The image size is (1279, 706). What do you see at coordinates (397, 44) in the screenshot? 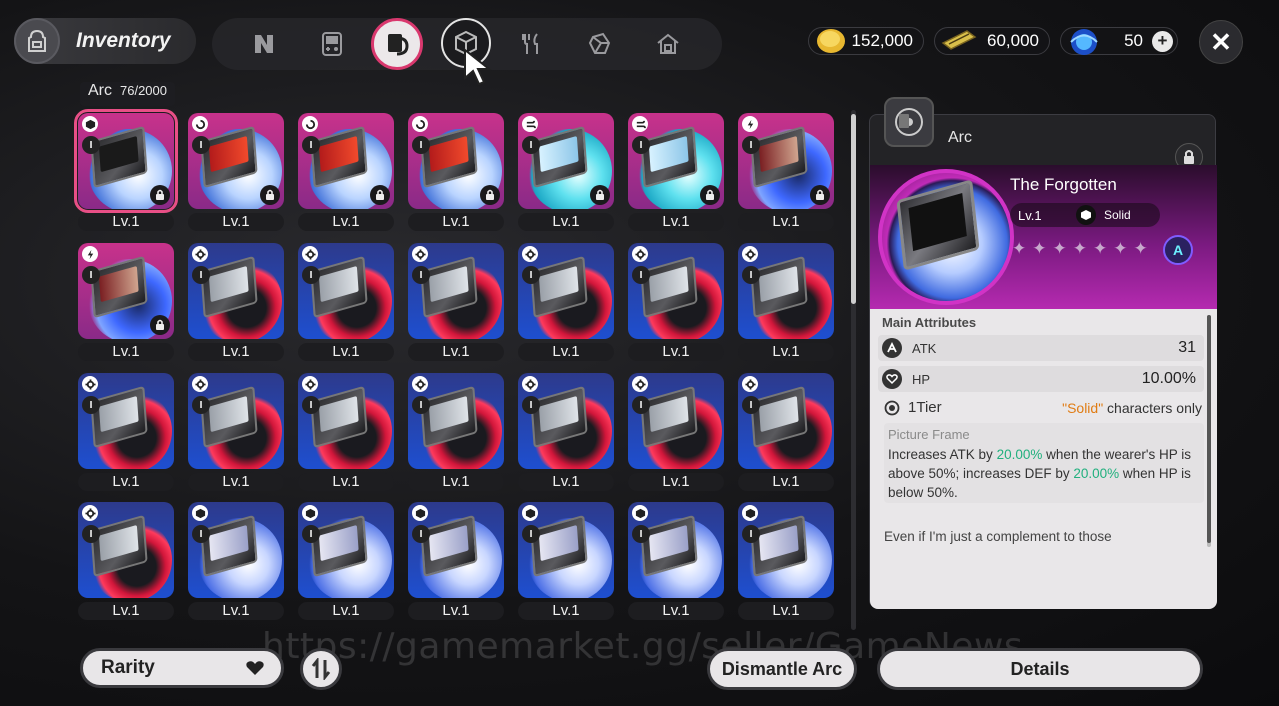
I see `tab-arc` at bounding box center [397, 44].